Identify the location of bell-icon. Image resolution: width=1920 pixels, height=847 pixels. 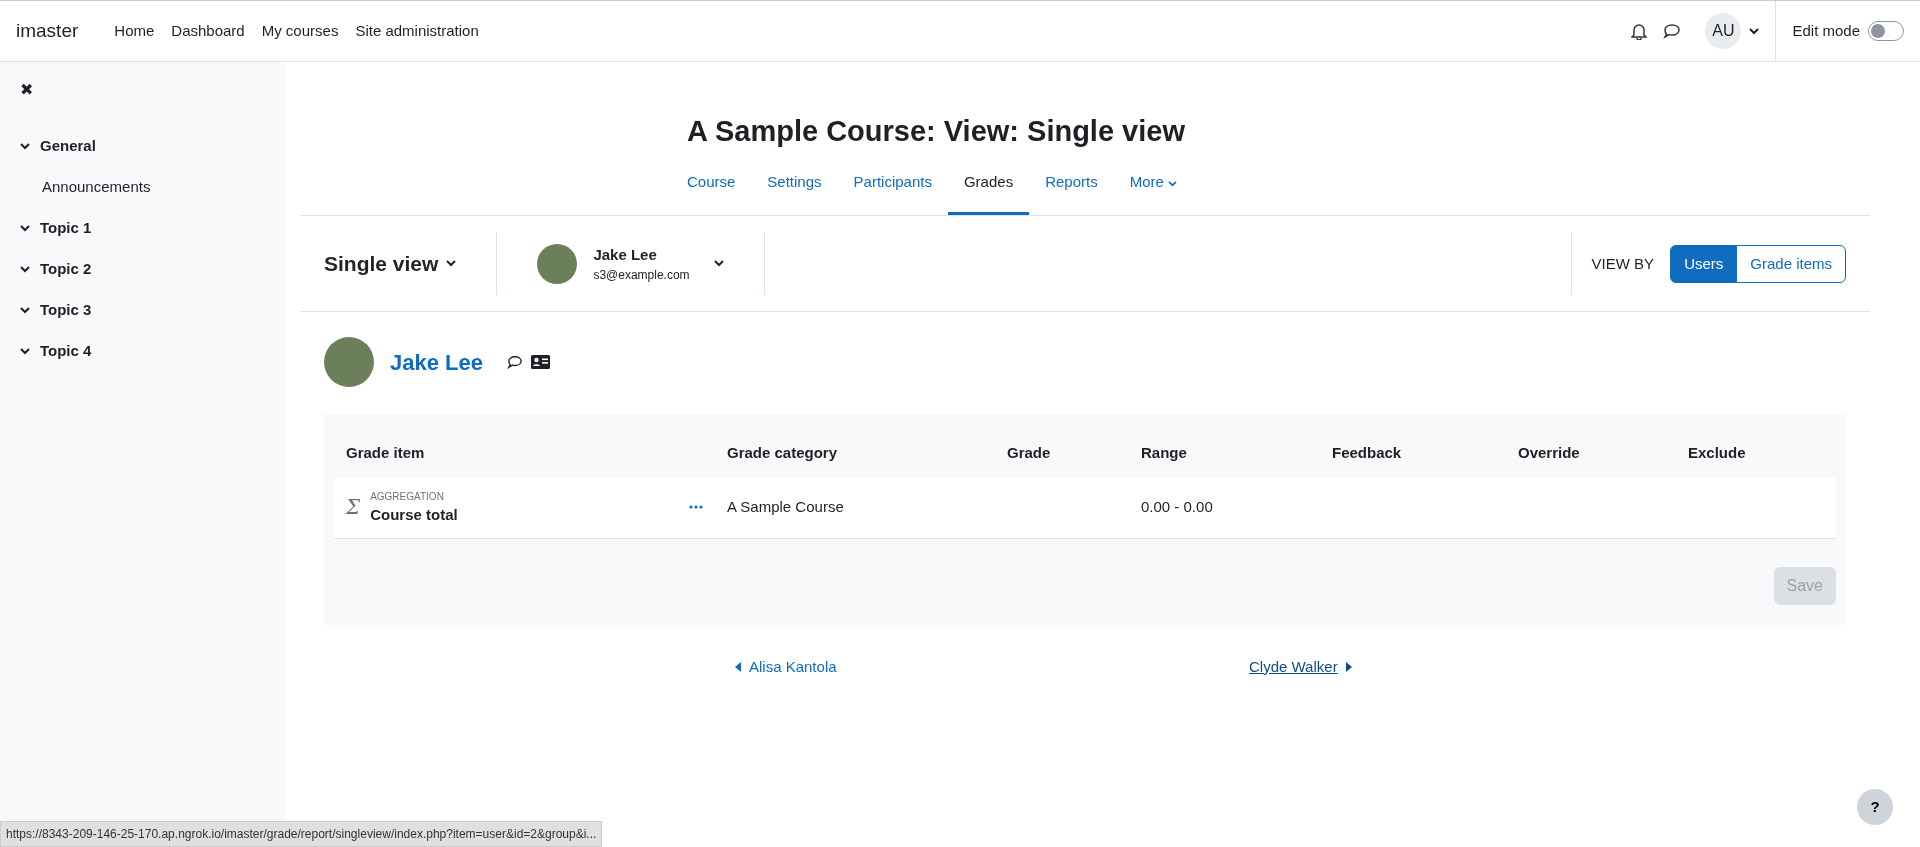
(1639, 31).